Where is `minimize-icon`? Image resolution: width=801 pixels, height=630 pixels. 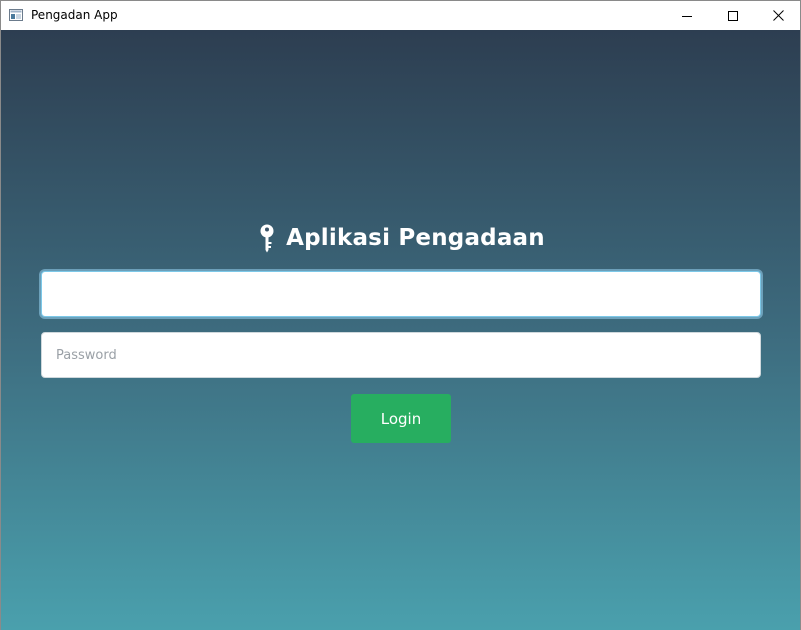
minimize-icon is located at coordinates (687, 16).